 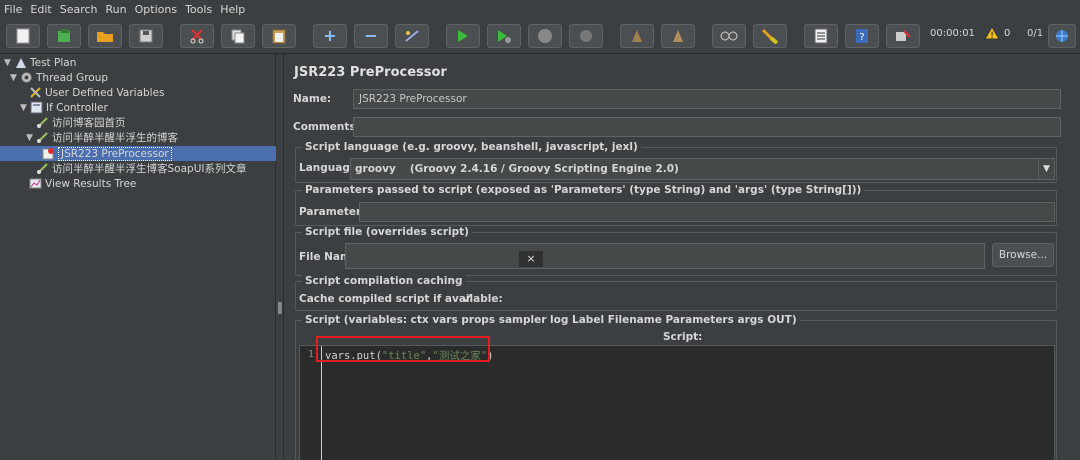 What do you see at coordinates (1035, 33) in the screenshot?
I see `active-threads: 0/1` at bounding box center [1035, 33].